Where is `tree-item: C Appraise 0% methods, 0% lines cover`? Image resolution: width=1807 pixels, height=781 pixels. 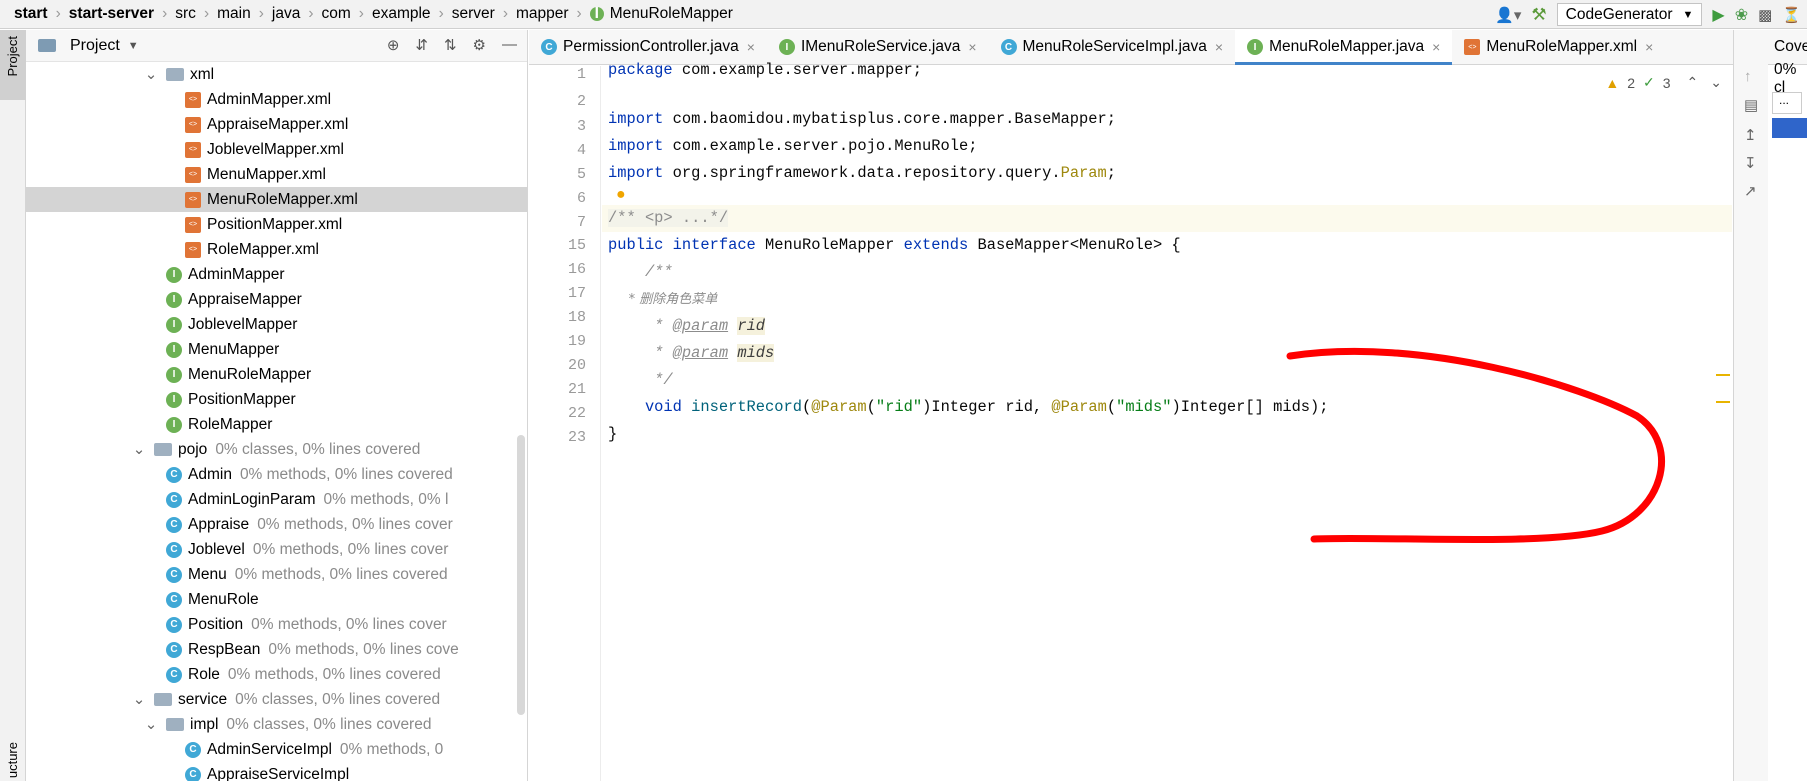
tree-item: C Appraise 0% methods, 0% lines cover is located at coordinates (276, 524).